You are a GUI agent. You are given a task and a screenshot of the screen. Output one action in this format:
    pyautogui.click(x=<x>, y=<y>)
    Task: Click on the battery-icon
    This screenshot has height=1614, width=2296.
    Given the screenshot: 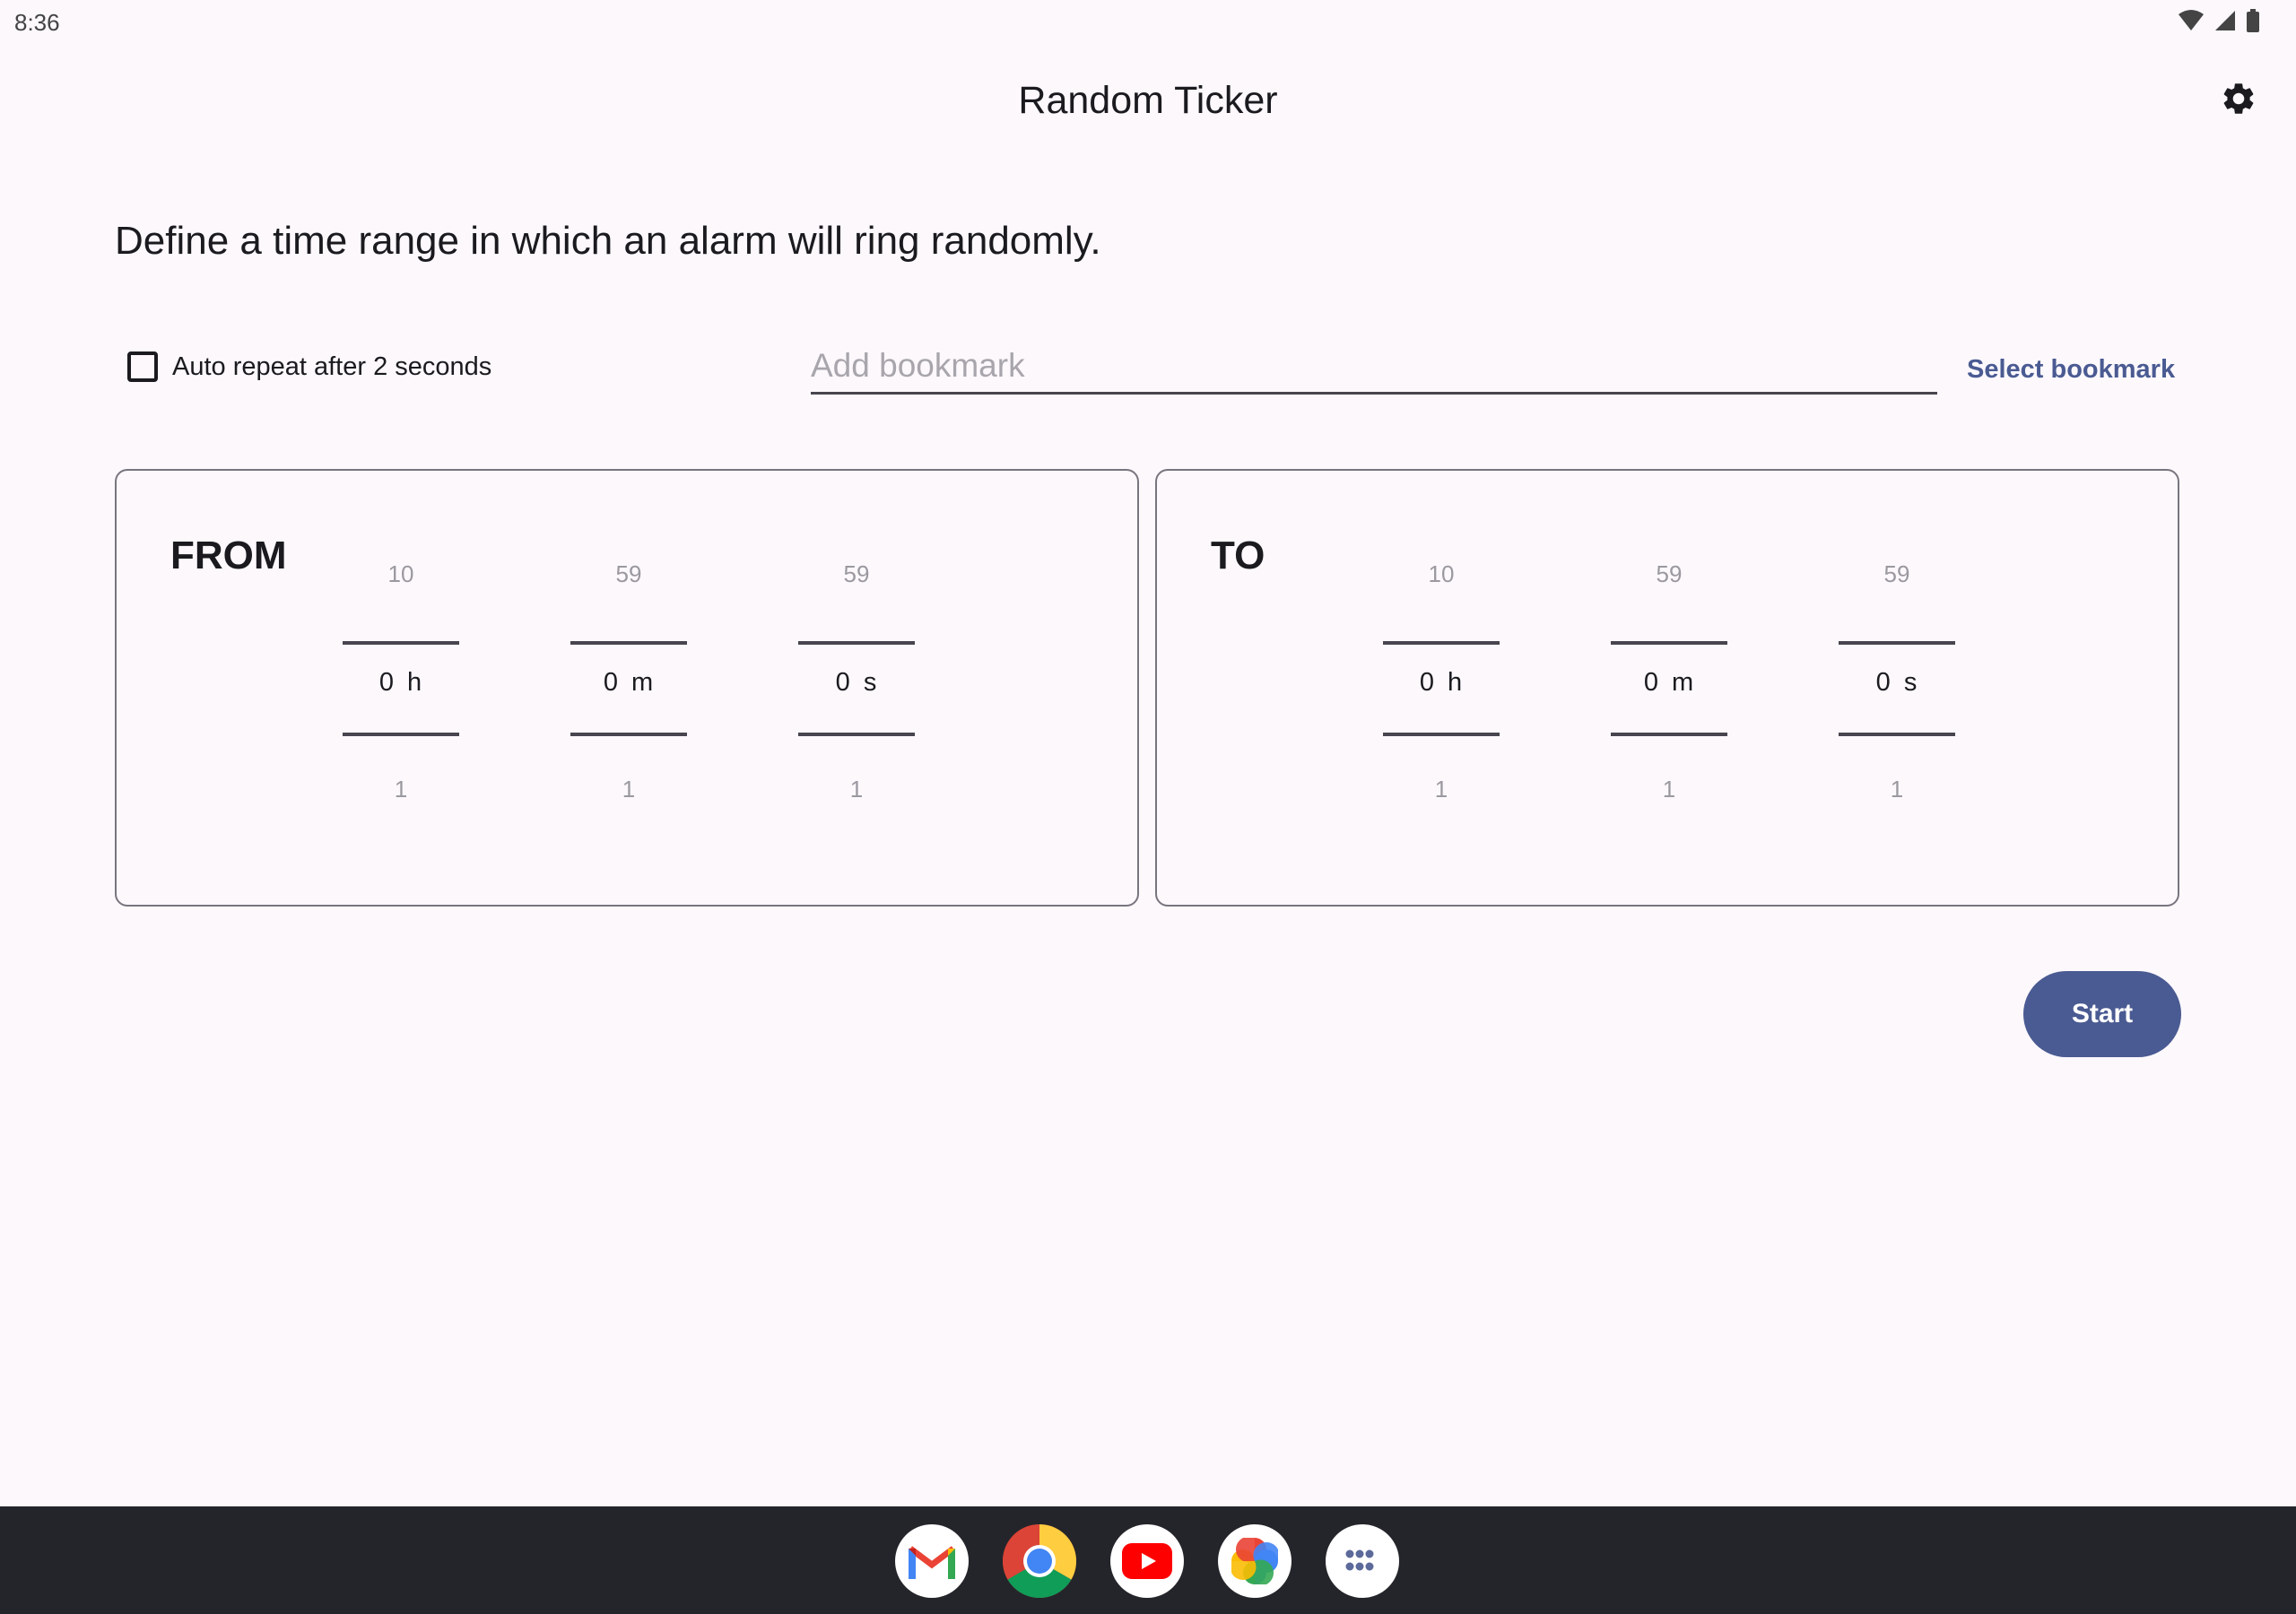 What is the action you would take?
    pyautogui.click(x=2253, y=23)
    